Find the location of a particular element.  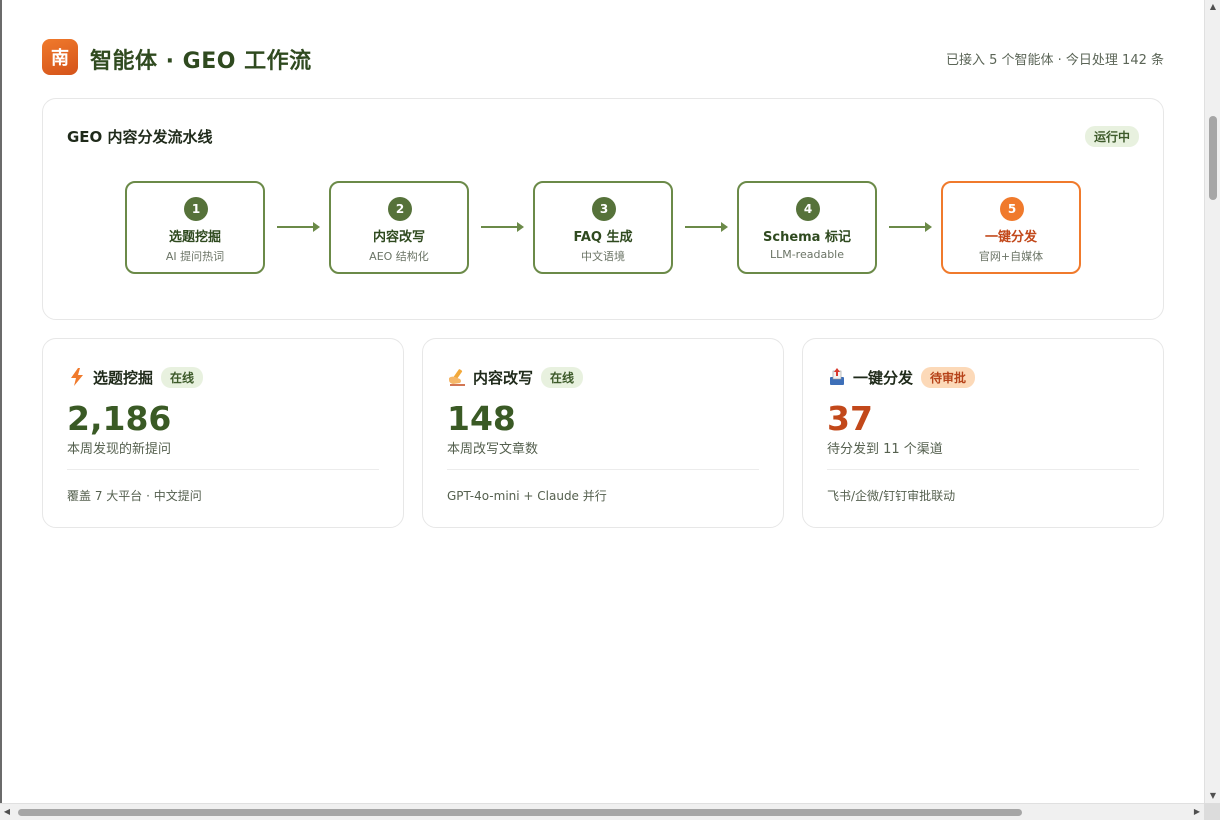

step-number: 3 is located at coordinates (604, 209).